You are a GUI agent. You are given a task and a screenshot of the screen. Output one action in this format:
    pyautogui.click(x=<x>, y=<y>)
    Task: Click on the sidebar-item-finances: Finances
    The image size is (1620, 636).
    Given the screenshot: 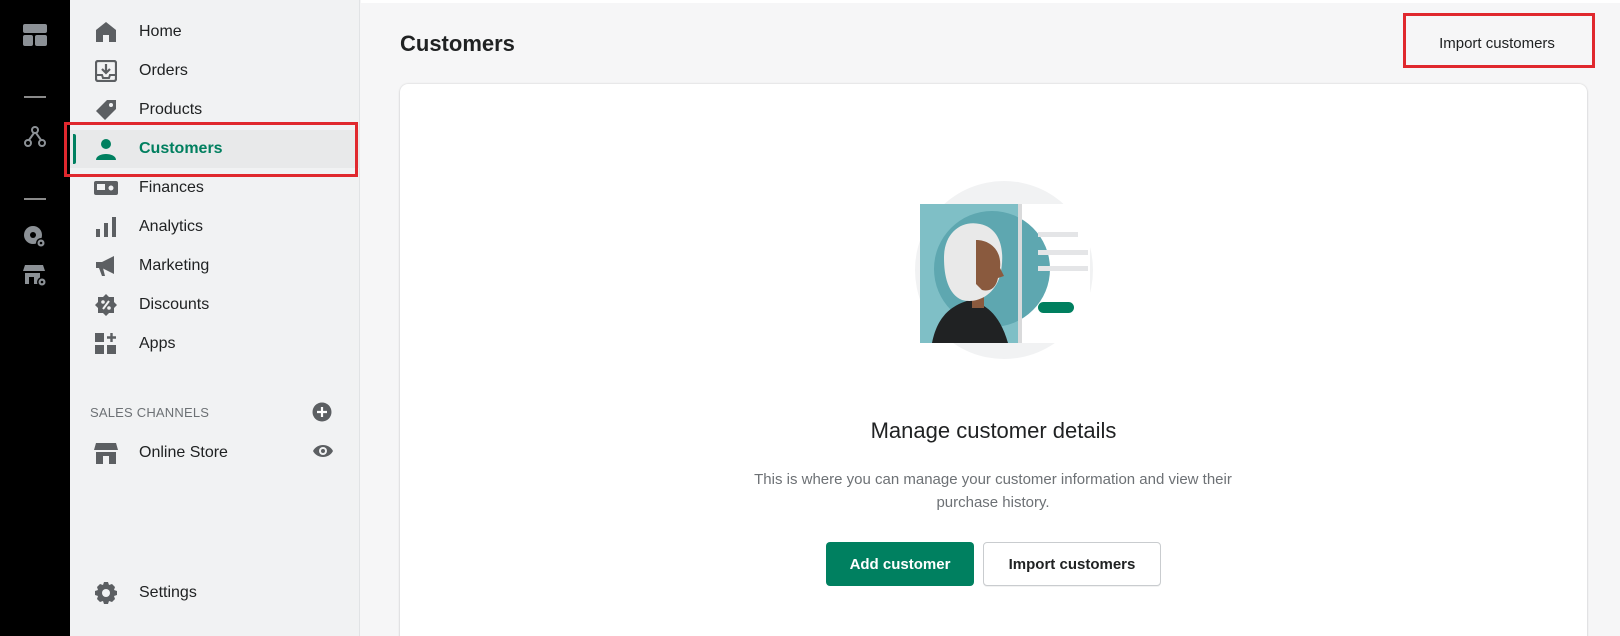 What is the action you would take?
    pyautogui.click(x=215, y=188)
    